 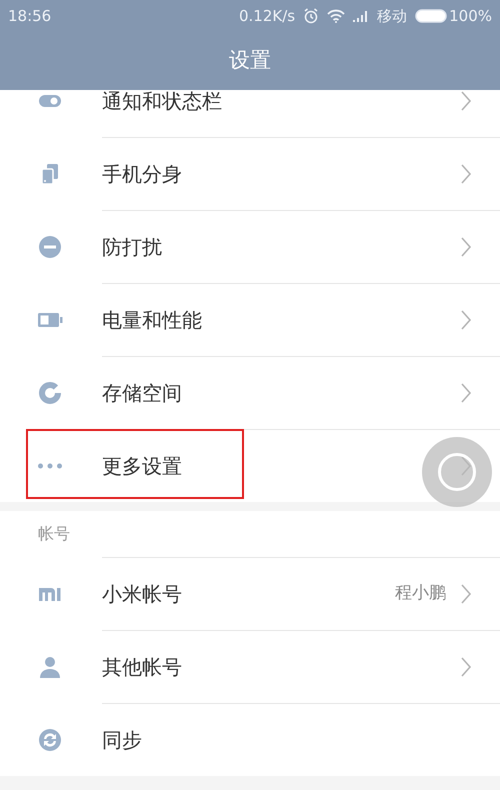 What do you see at coordinates (50, 739) in the screenshot?
I see `sync-icon` at bounding box center [50, 739].